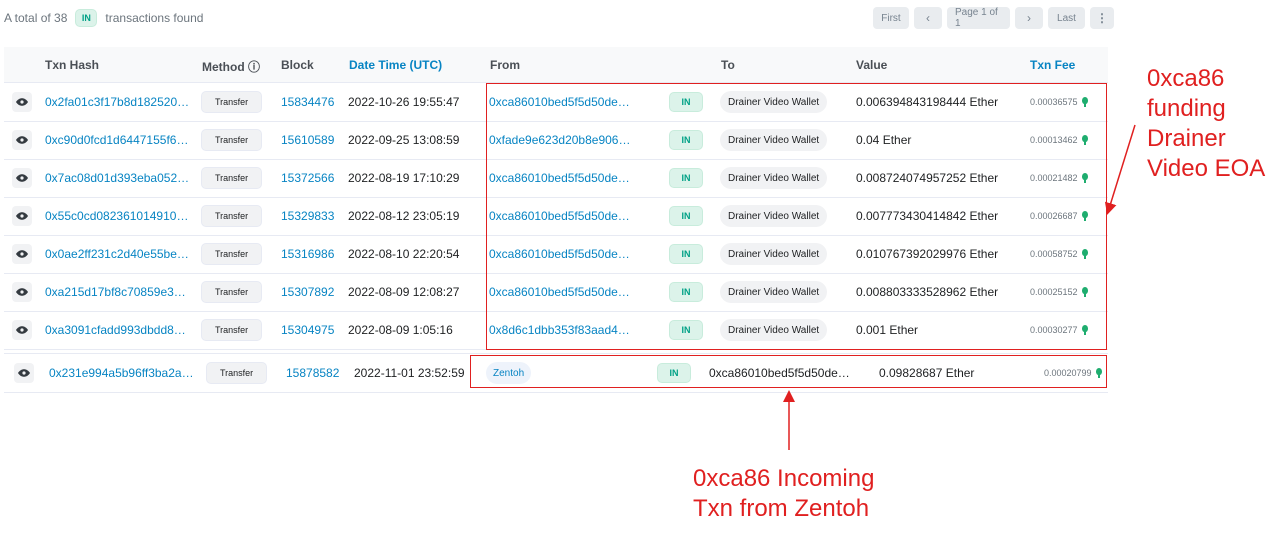 Image resolution: width=1280 pixels, height=535 pixels. I want to click on annotation-box-zentoh, so click(788, 371).